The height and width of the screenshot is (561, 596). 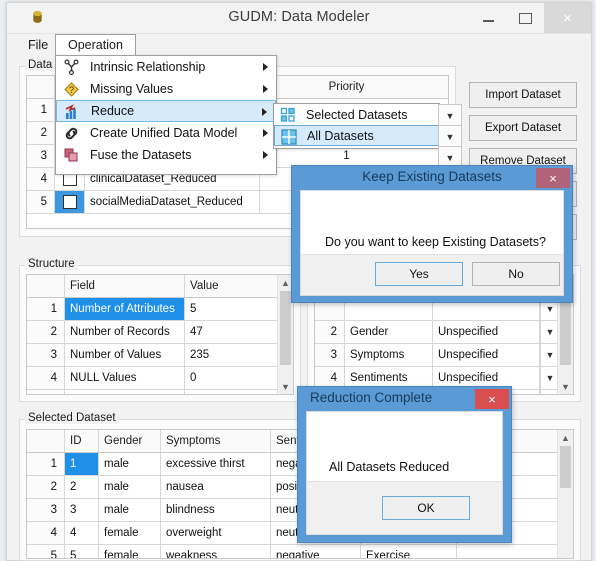 What do you see at coordinates (567, 18) in the screenshot?
I see `close-button: ×` at bounding box center [567, 18].